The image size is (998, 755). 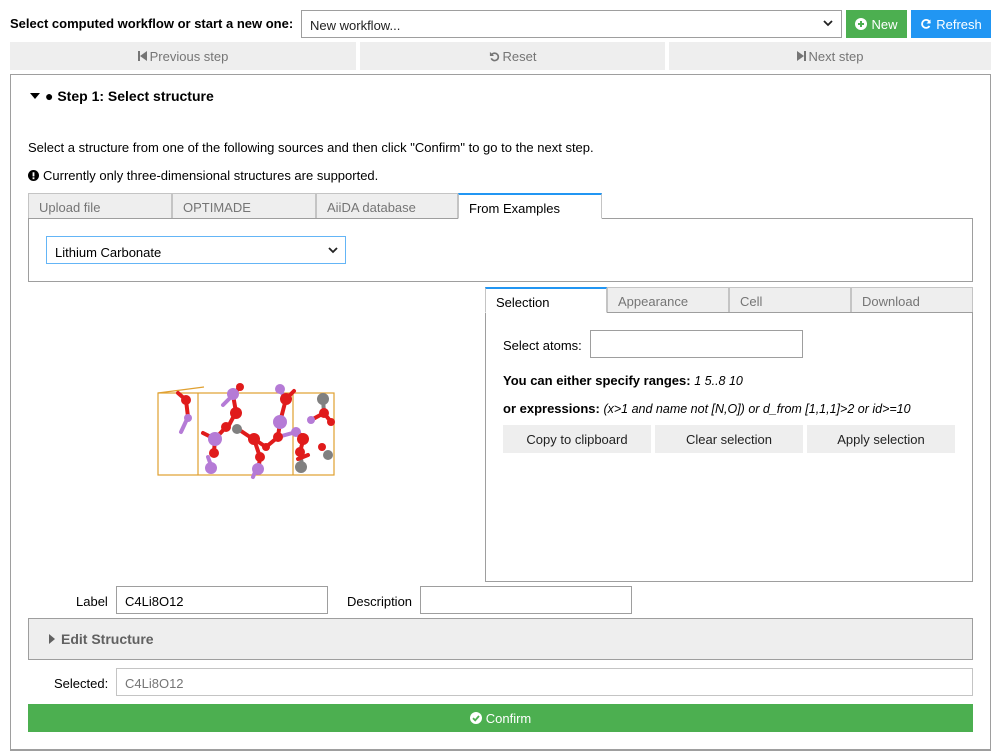 What do you see at coordinates (500, 752) in the screenshot?
I see `next-section-edge` at bounding box center [500, 752].